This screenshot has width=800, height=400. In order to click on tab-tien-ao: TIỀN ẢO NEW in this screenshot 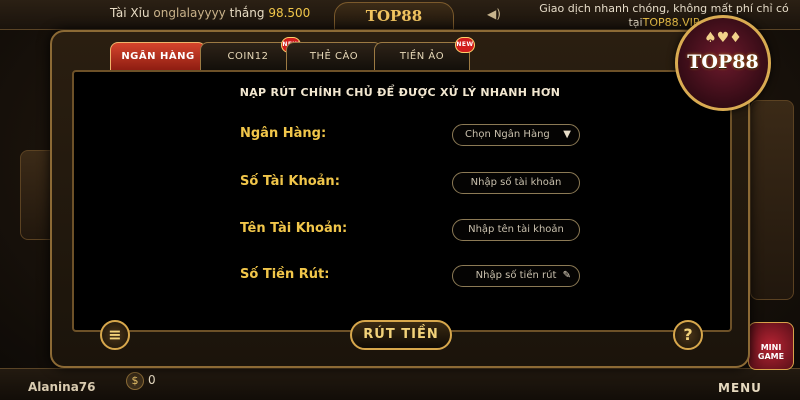, I will do `click(424, 53)`.